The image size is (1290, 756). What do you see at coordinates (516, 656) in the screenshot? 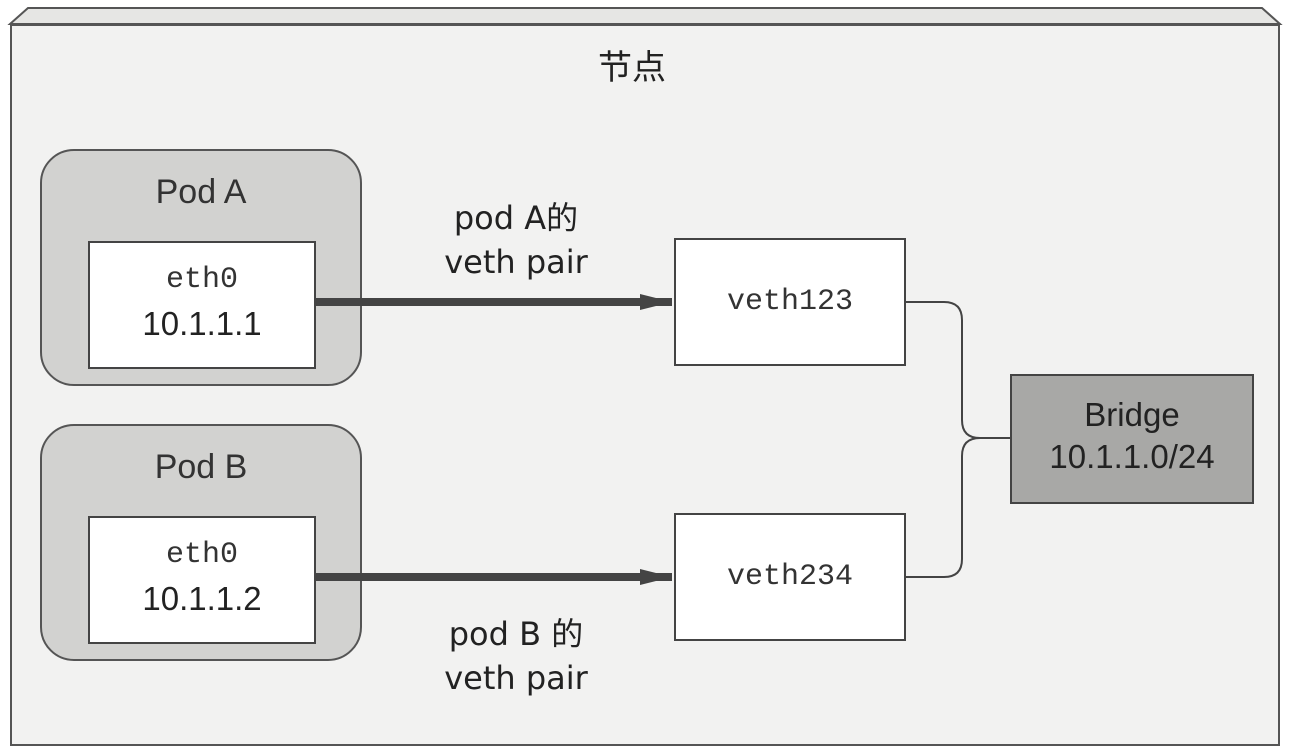
I see `veth-pair-b-label: pod B 的 veth pair` at bounding box center [516, 656].